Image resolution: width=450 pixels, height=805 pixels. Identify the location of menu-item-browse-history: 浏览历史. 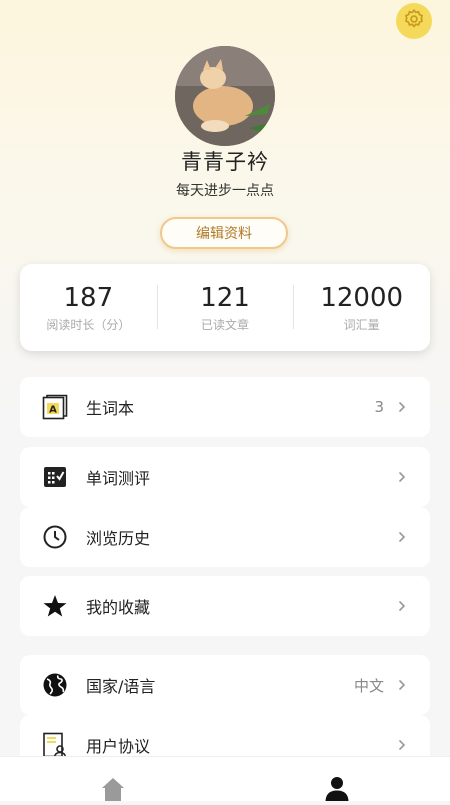
(225, 537).